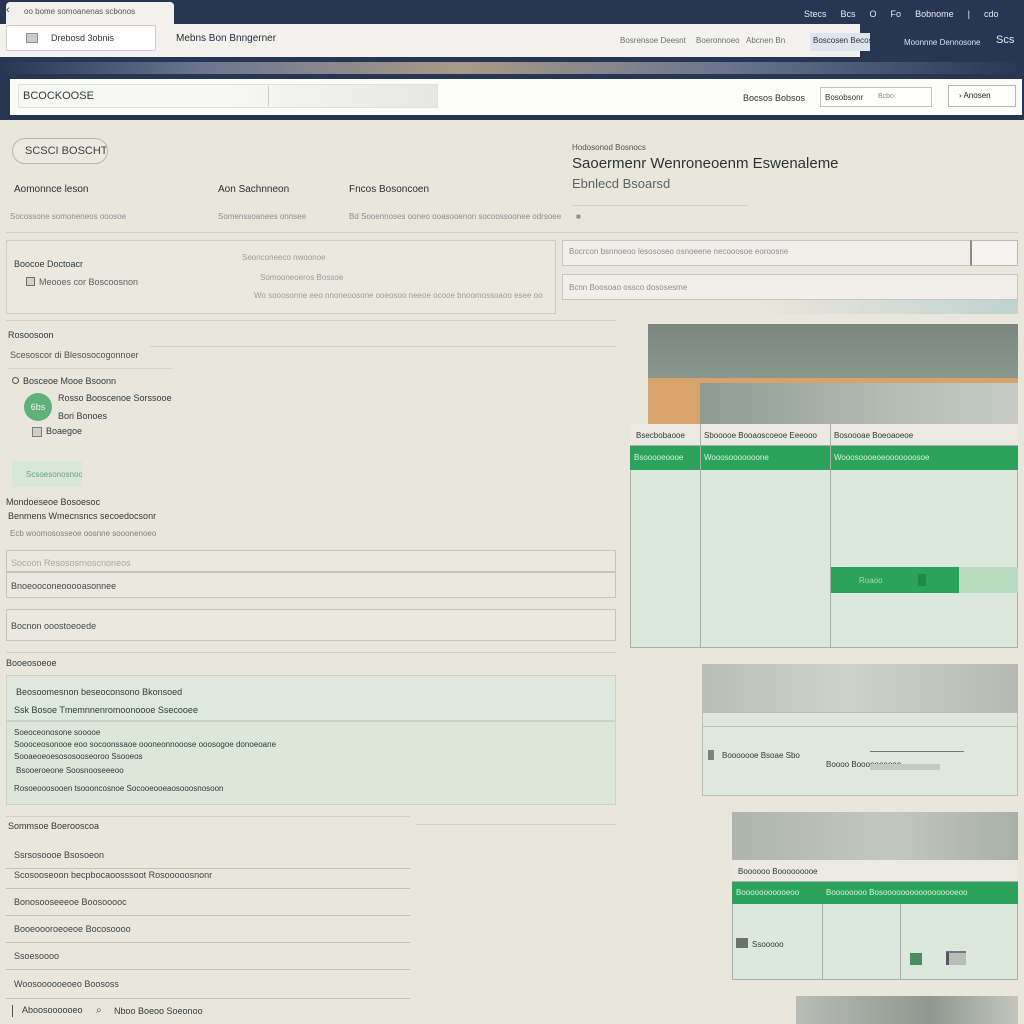 The width and height of the screenshot is (1024, 1024). I want to click on list-item: Ssoesoooo, so click(208, 956).